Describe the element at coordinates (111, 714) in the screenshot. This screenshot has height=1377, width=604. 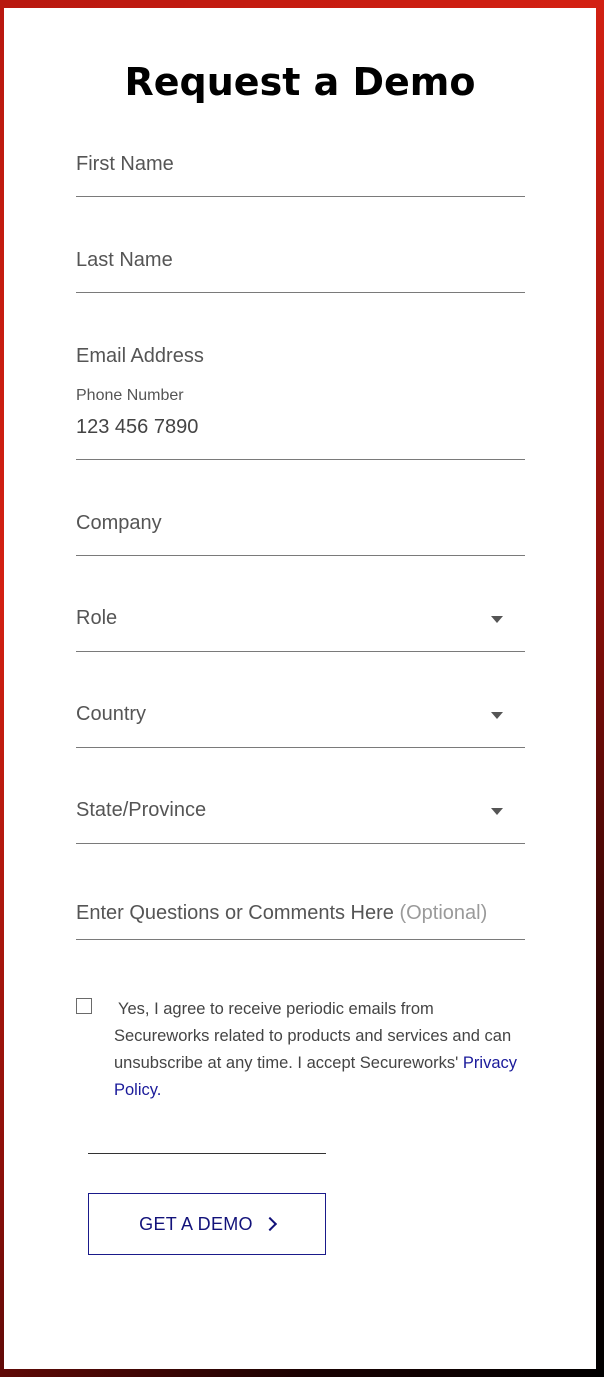
I see `country-label: Country` at that location.